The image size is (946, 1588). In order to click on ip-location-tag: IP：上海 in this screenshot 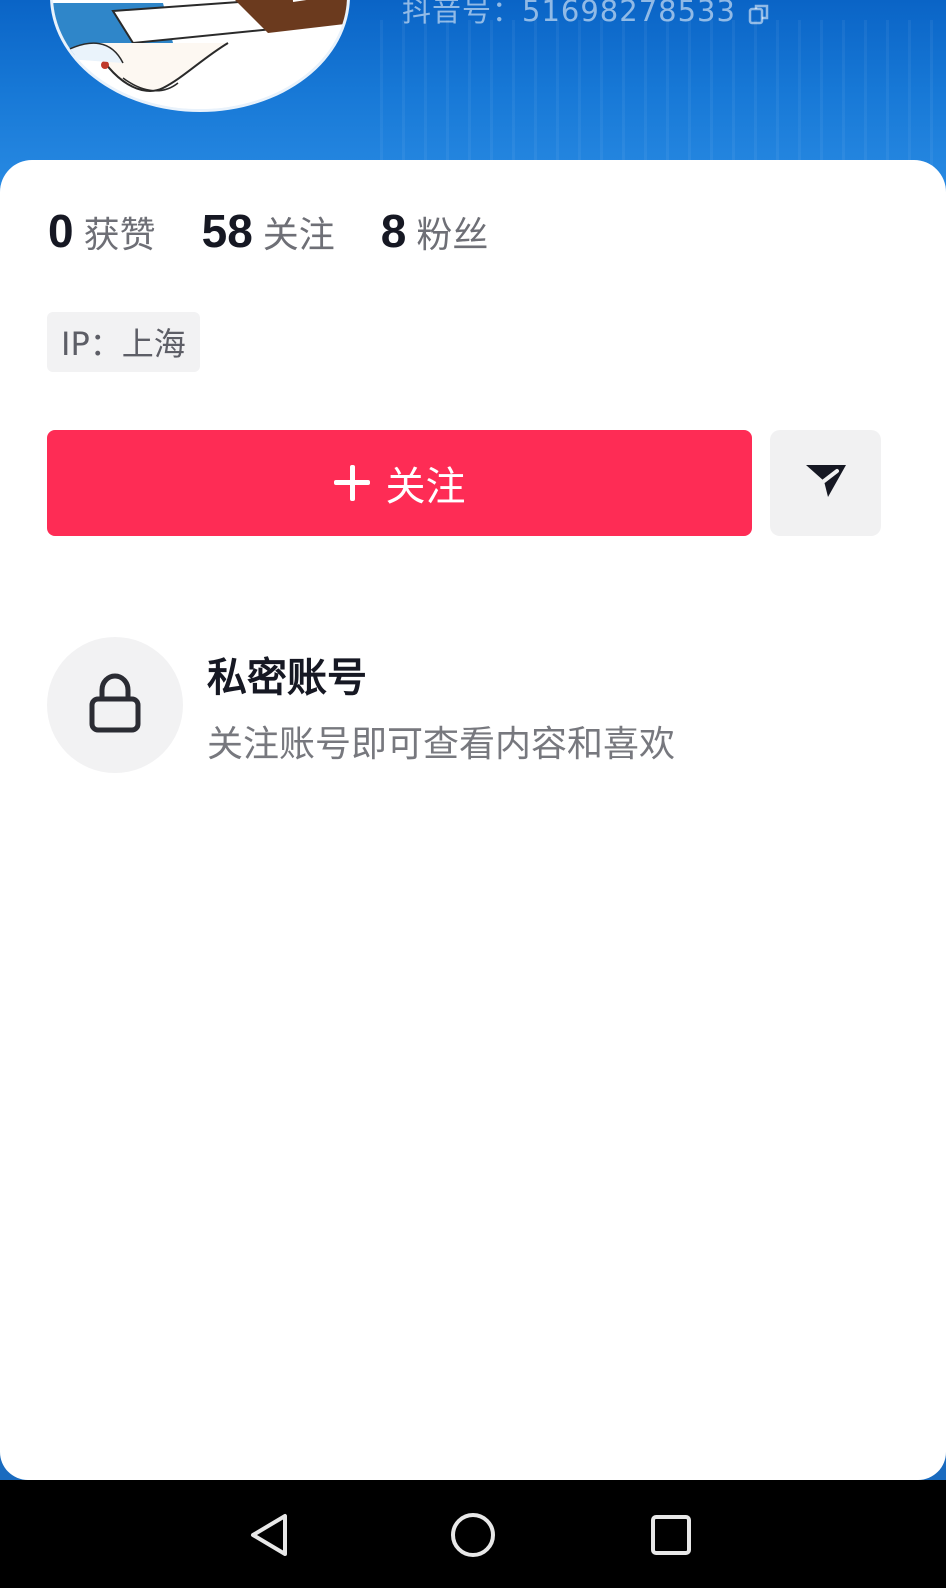, I will do `click(123, 342)`.